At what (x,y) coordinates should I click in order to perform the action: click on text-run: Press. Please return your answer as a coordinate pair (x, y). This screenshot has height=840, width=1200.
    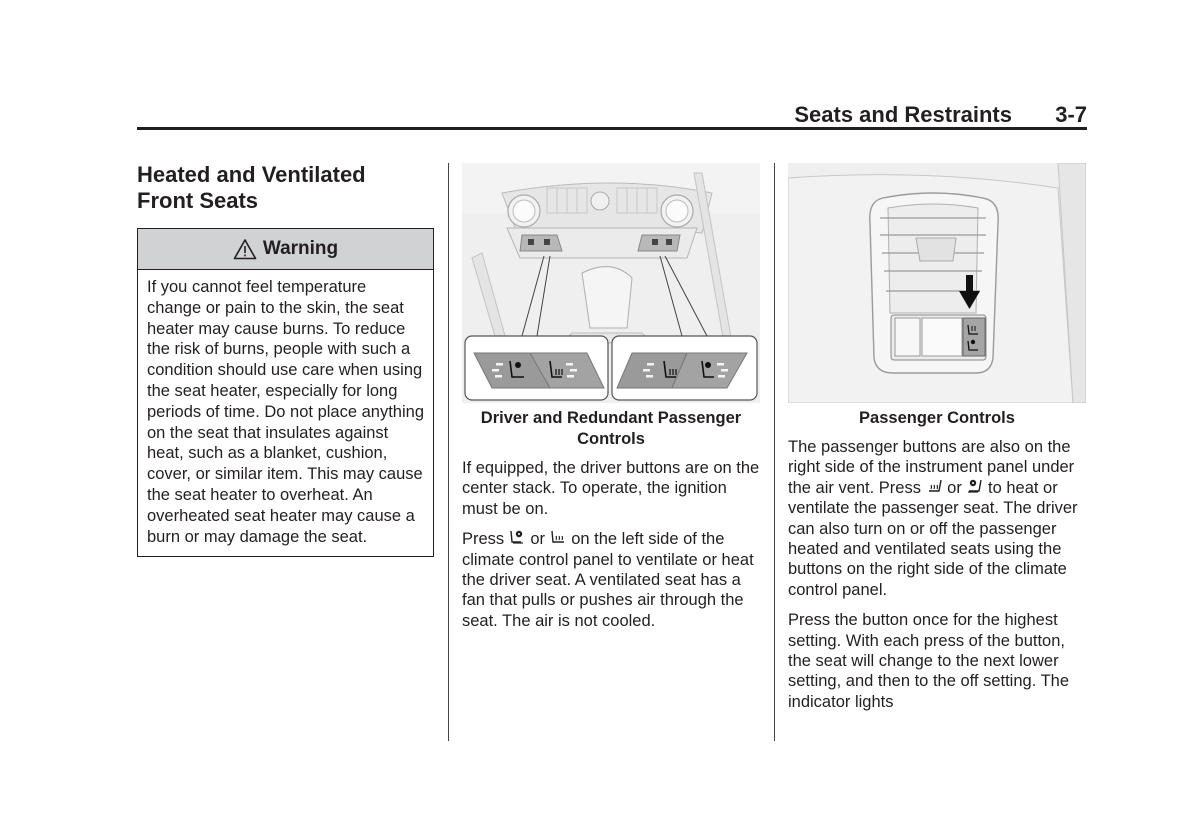
    Looking at the image, I should click on (485, 539).